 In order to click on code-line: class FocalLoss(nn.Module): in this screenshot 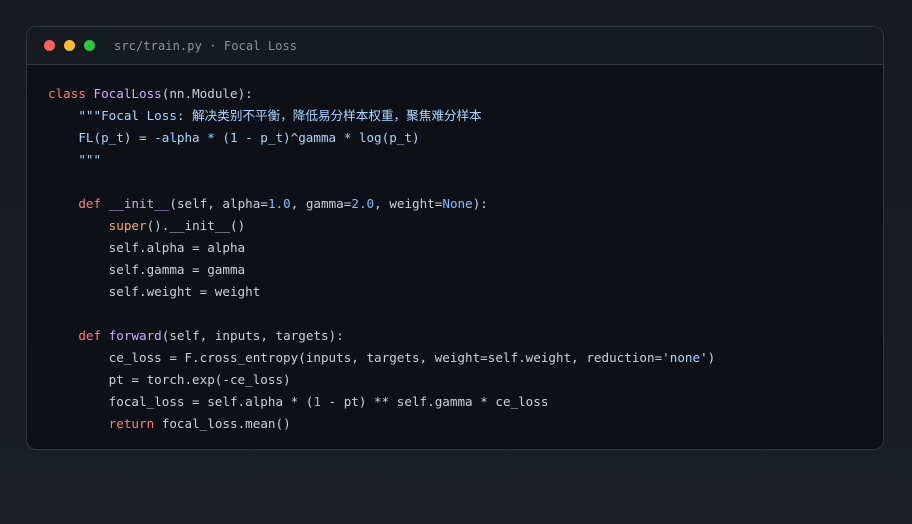, I will do `click(381, 94)`.